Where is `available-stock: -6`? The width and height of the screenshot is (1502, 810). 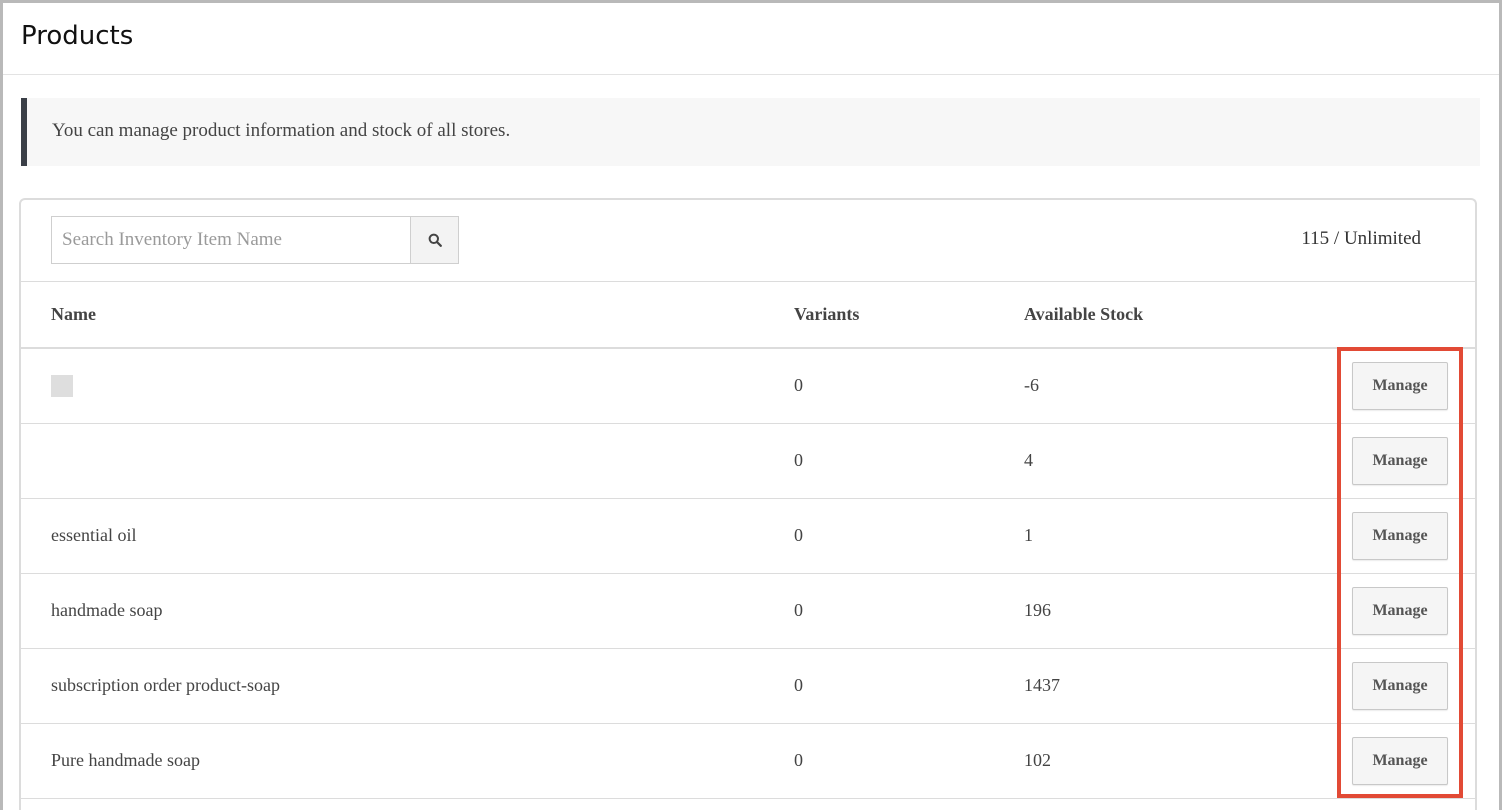
available-stock: -6 is located at coordinates (1184, 386).